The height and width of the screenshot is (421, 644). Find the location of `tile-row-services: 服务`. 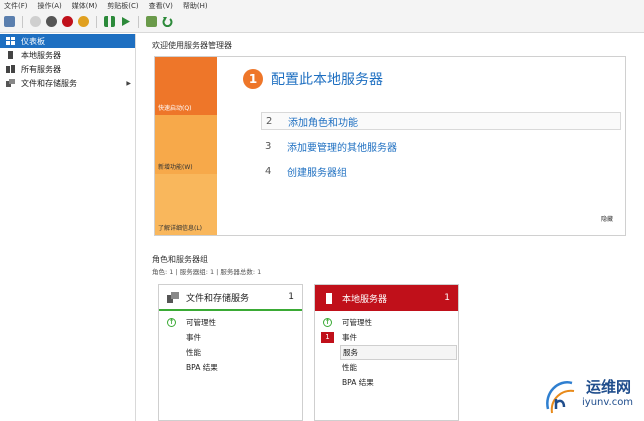

tile-row-services: 服务 is located at coordinates (386, 352).